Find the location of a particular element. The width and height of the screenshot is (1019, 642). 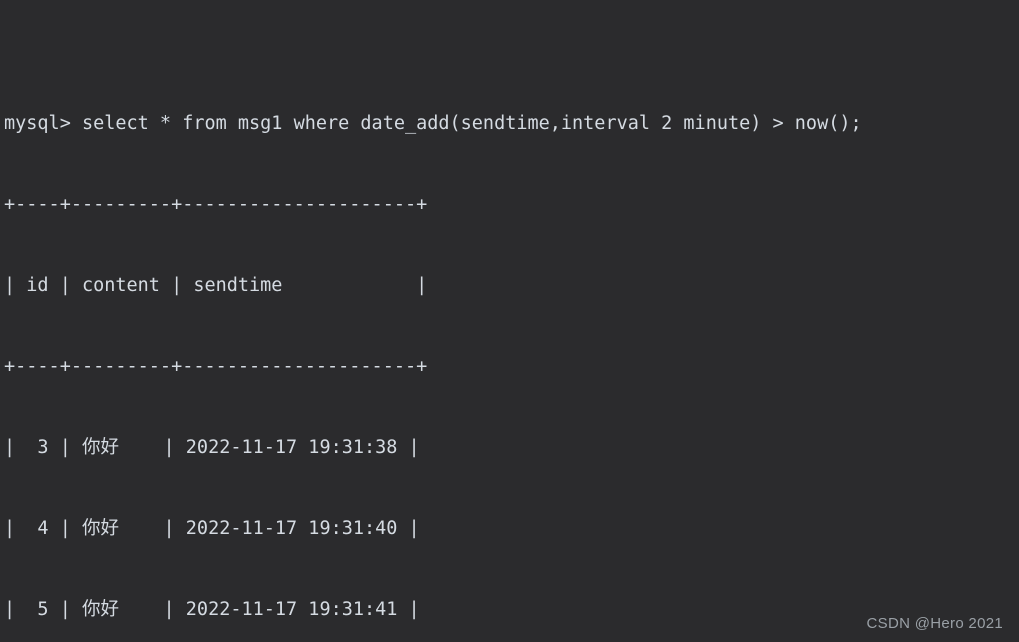

watermark: CSDN @Hero 2021 is located at coordinates (934, 623).